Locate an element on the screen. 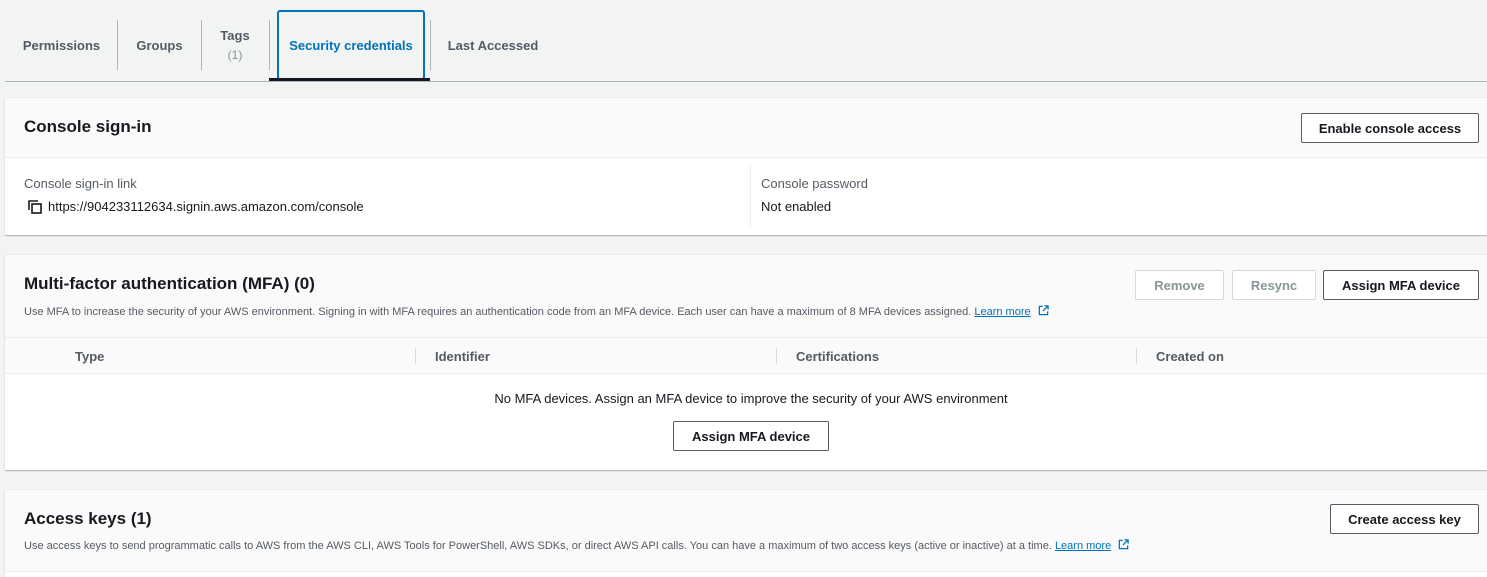 The image size is (1487, 577). tab-last-accessed: Last Accessed is located at coordinates (493, 45).